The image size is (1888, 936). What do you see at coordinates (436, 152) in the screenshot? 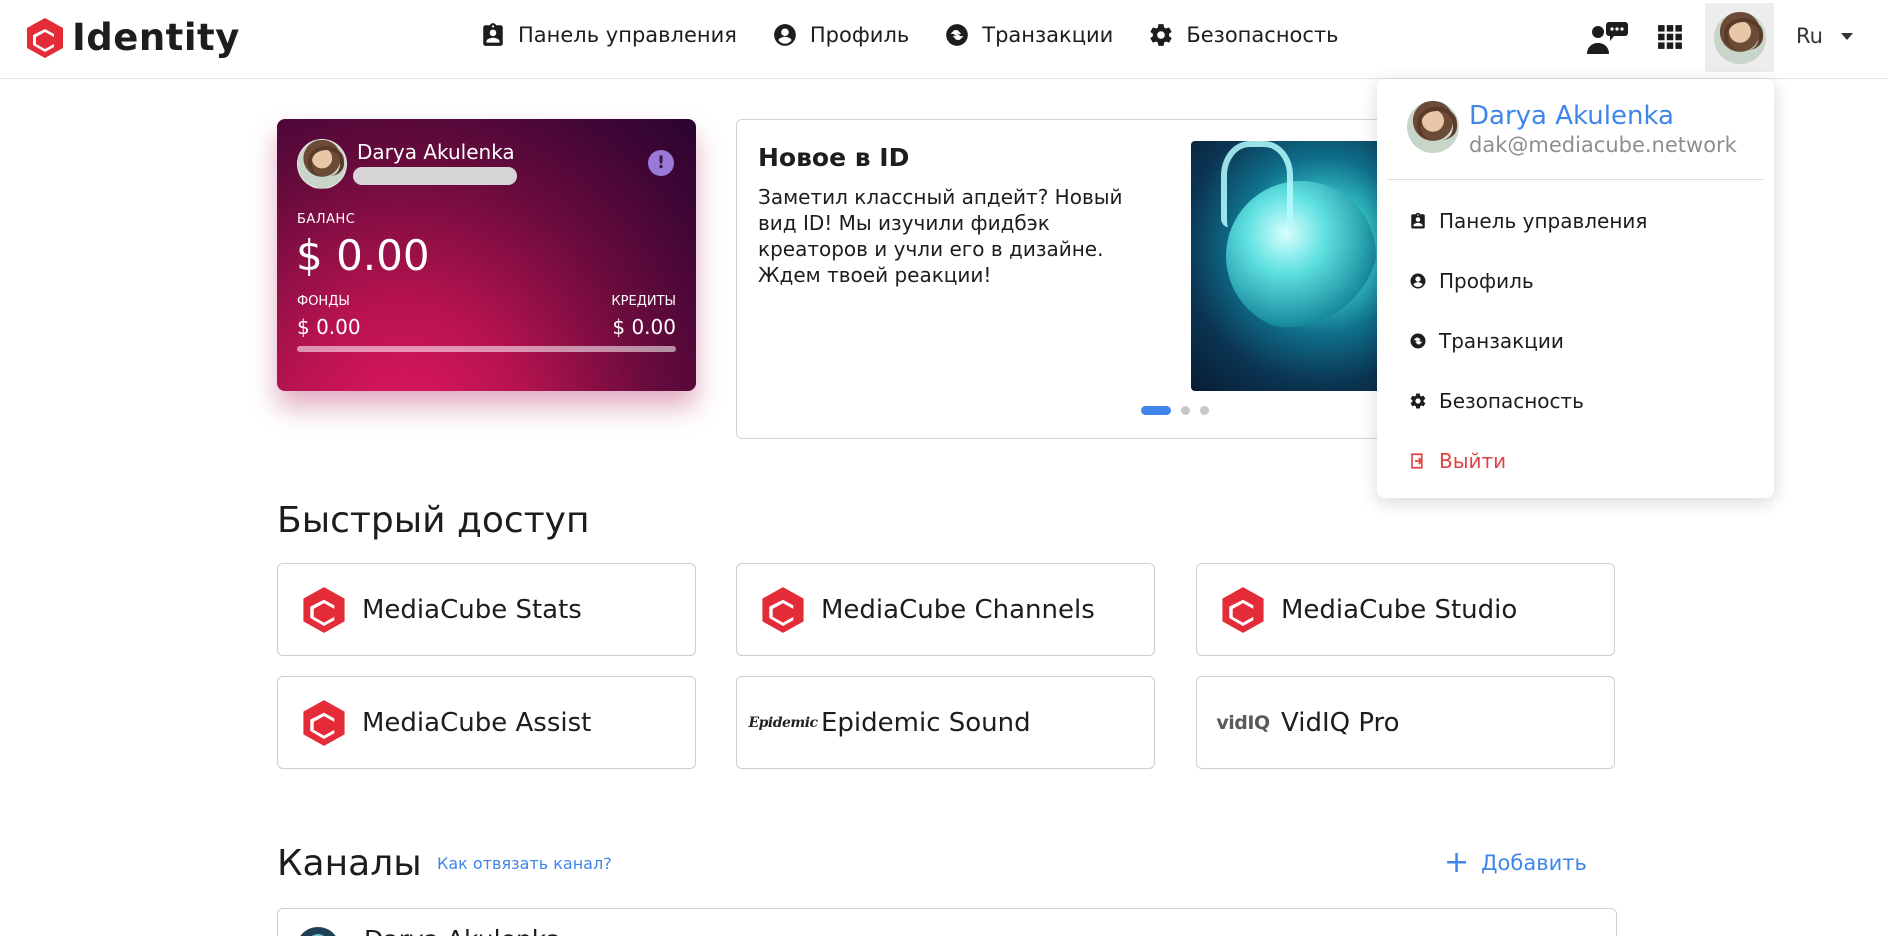
I see `balance-card-name: Darya Akulenka` at bounding box center [436, 152].